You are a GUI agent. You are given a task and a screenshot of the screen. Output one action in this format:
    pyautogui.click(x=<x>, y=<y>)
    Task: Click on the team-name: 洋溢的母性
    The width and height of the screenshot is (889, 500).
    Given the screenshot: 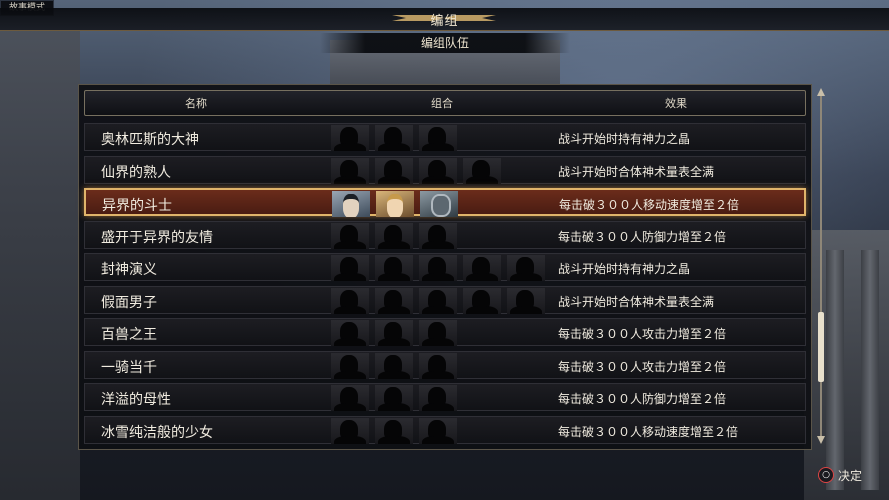 What is the action you would take?
    pyautogui.click(x=136, y=400)
    